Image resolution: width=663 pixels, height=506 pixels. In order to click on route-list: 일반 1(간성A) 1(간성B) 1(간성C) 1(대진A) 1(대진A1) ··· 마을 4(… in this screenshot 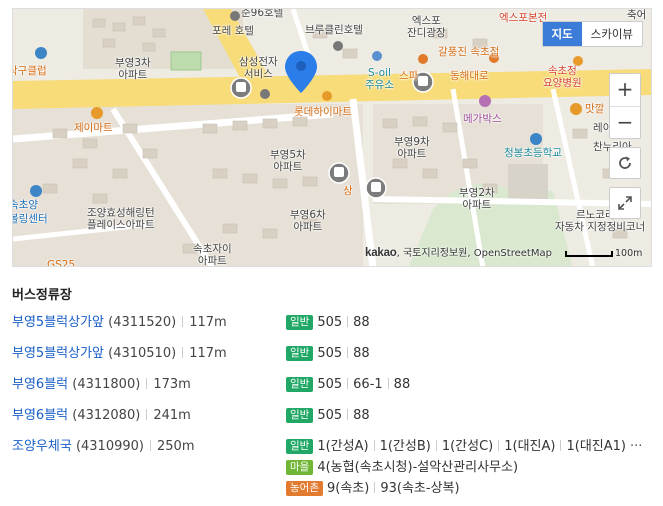, I will do `click(464, 467)`.